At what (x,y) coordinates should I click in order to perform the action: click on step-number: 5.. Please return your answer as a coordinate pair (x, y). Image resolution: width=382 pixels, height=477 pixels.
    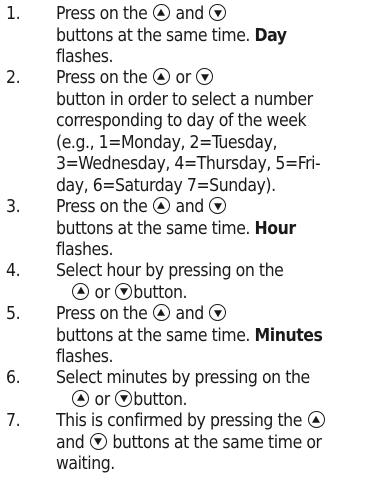
    Looking at the image, I should click on (13, 314).